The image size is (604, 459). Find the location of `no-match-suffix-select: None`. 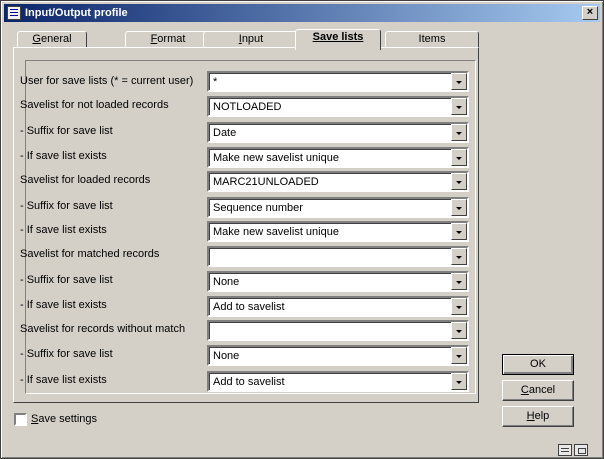

no-match-suffix-select: None is located at coordinates (338, 355).